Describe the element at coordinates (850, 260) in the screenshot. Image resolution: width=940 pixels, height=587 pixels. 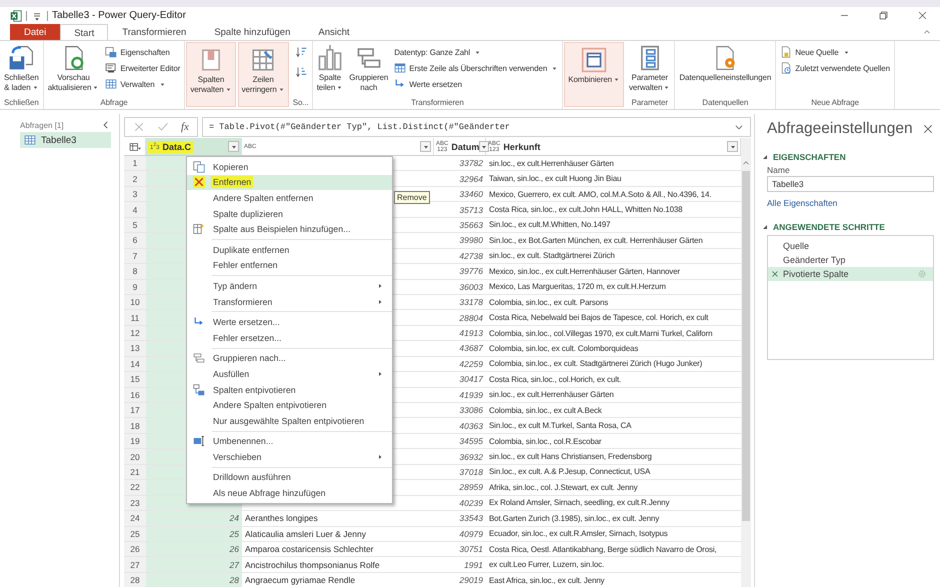
I see `step-item: Geänderter Typ` at that location.